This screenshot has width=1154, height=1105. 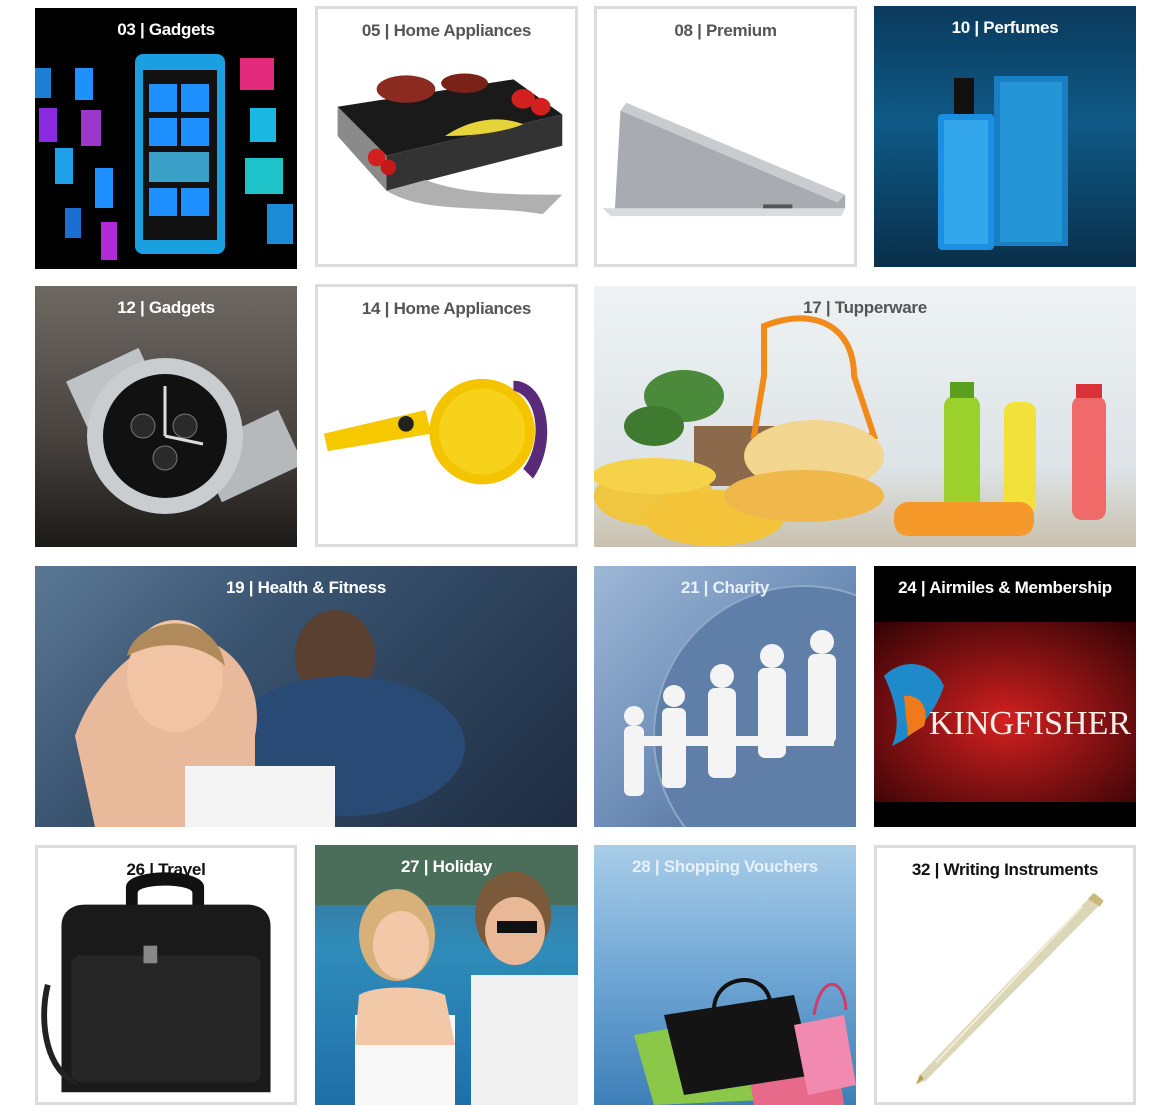 I want to click on tile-airmiles-24: KINGFISHER 24 | Airmiles & Membership, so click(x=1005, y=696).